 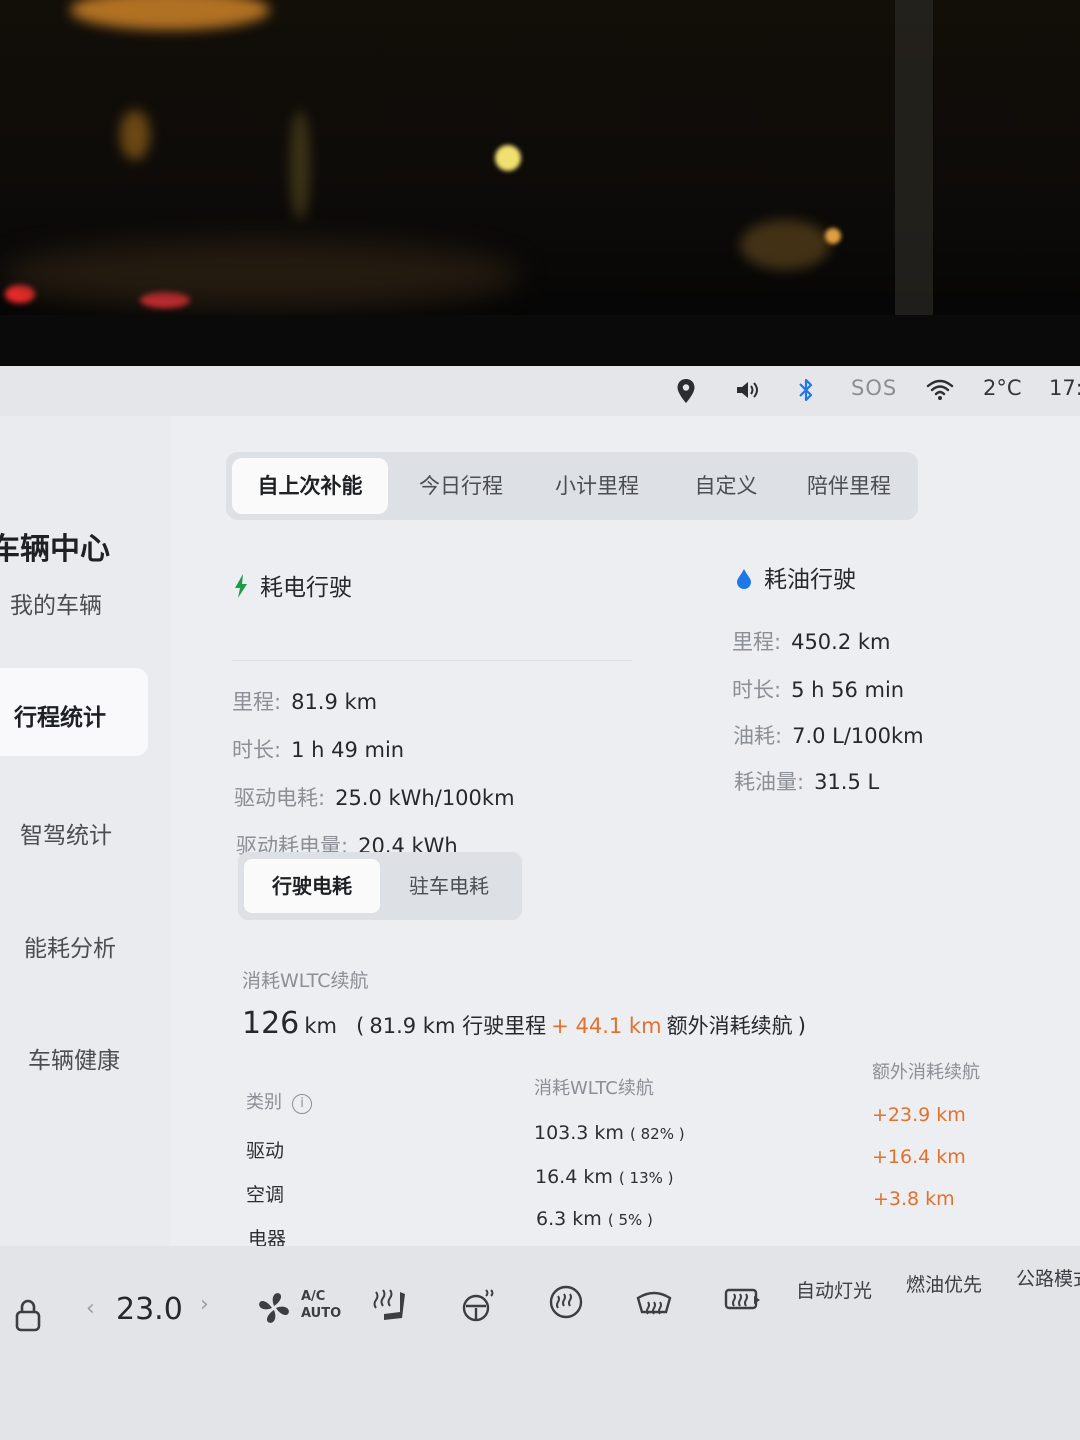 I want to click on table-row-ac-wltc: 16.4 km ( 13% ), so click(x=604, y=1177).